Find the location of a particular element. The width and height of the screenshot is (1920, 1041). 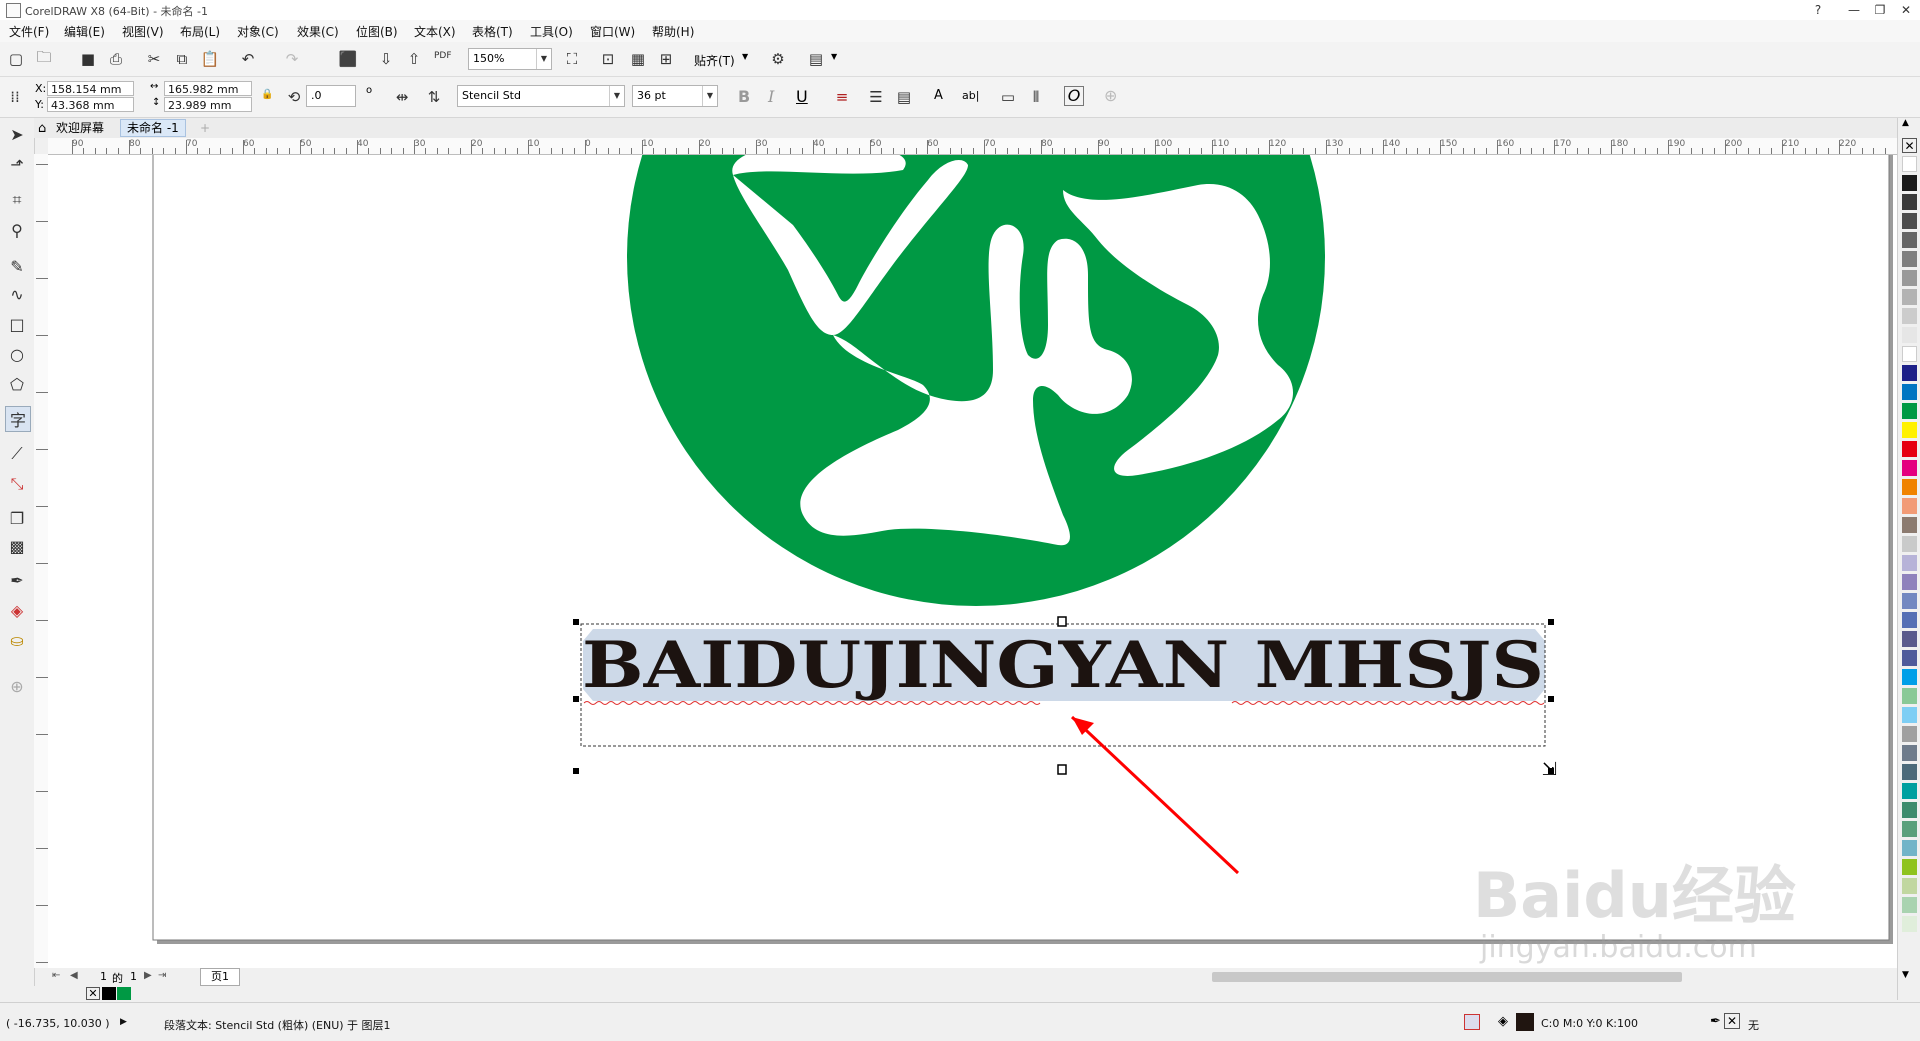

print-icon: ⎙ is located at coordinates (116, 59).